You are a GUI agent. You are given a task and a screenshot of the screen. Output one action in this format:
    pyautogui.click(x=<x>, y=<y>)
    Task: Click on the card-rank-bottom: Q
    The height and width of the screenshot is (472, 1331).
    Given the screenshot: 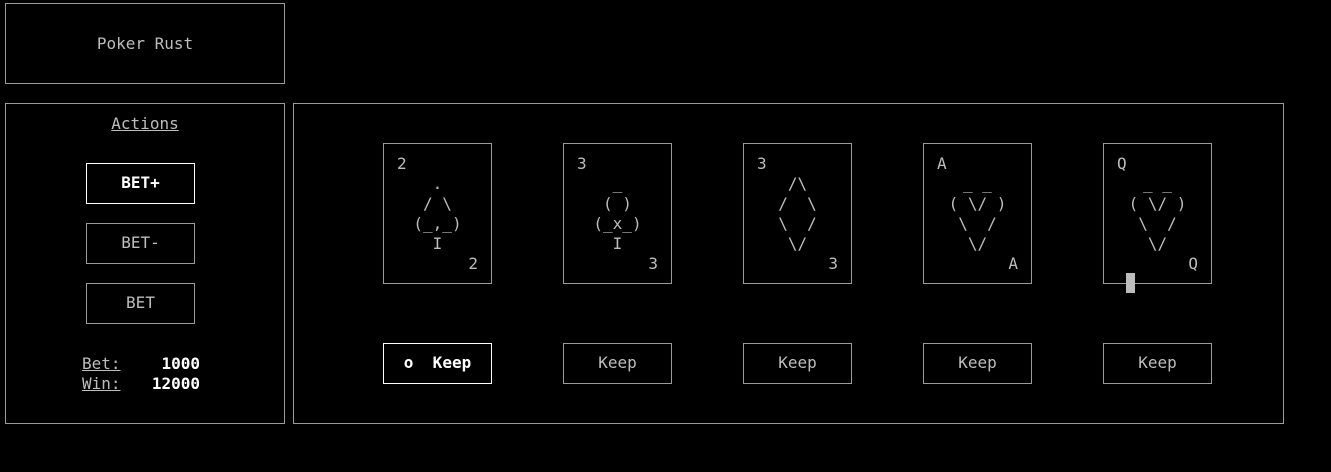 What is the action you would take?
    pyautogui.click(x=1193, y=263)
    